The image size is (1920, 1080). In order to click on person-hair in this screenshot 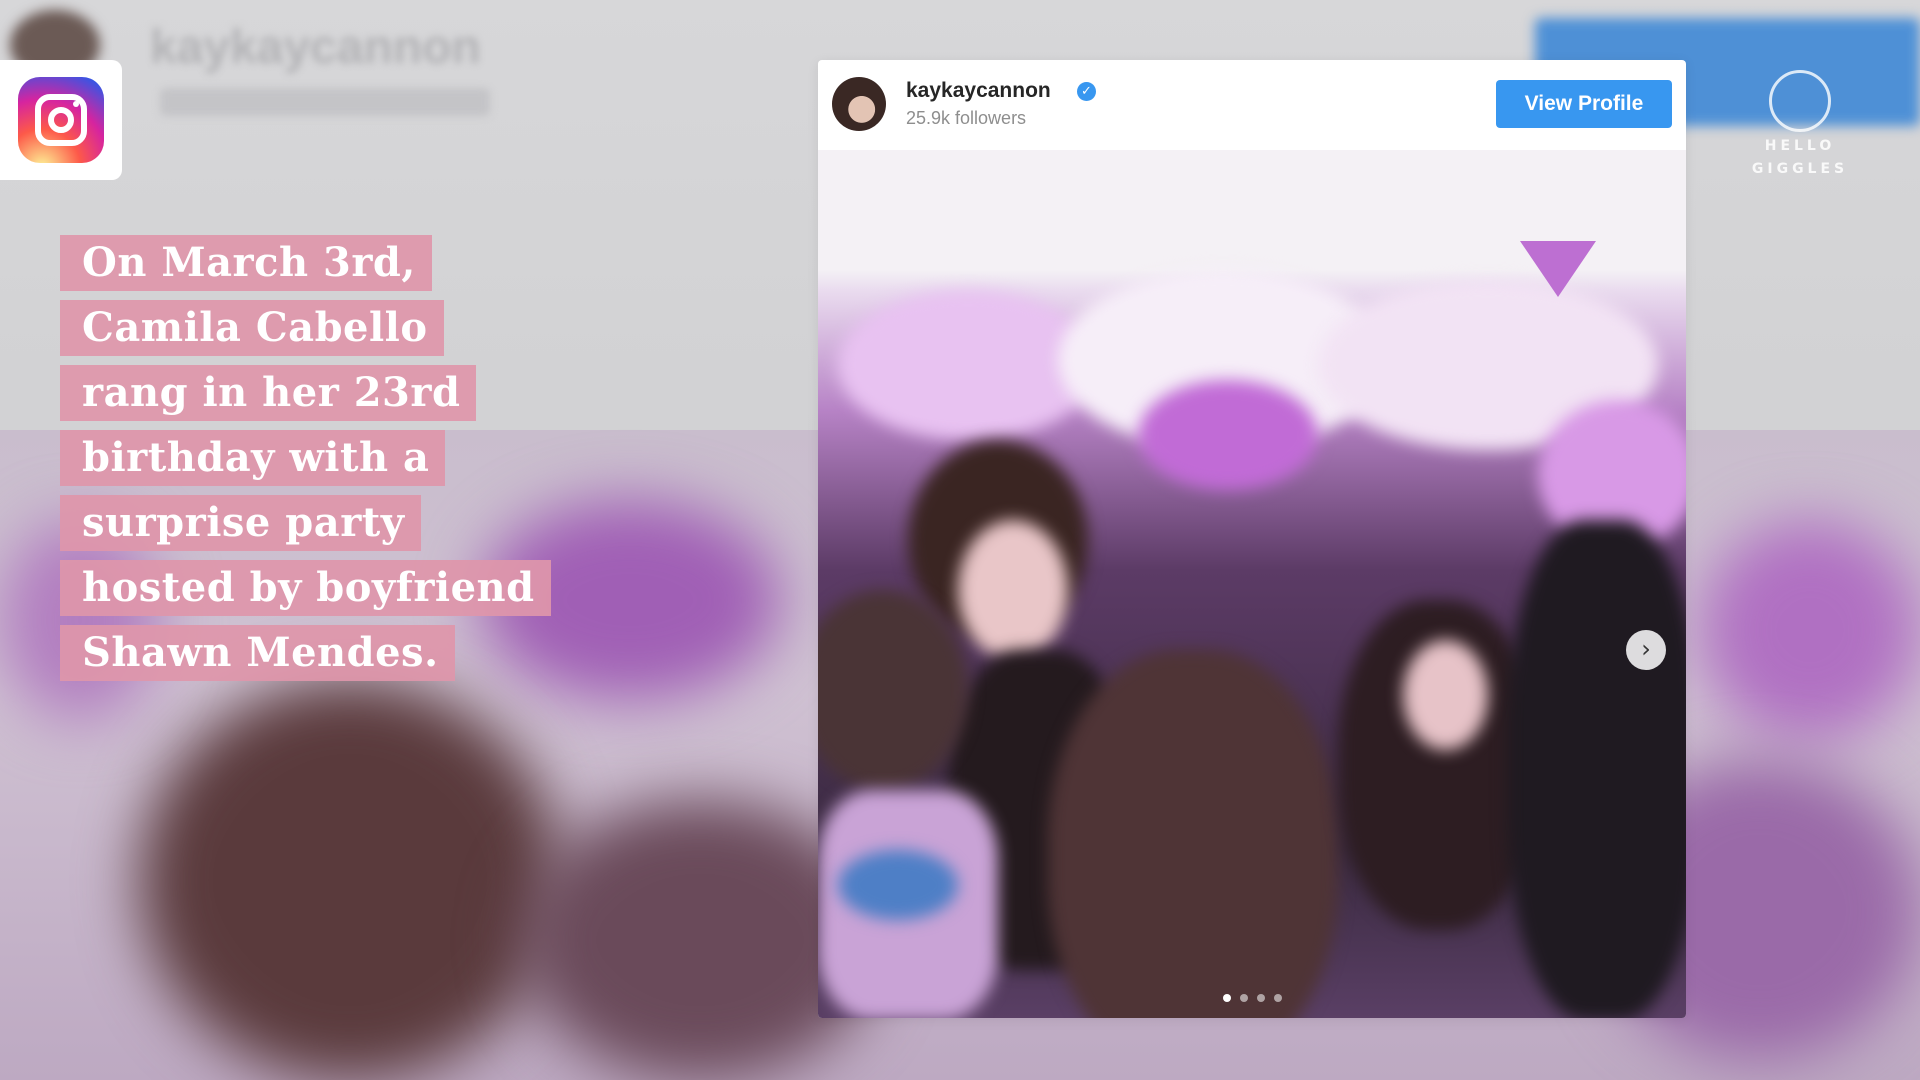, I will do `click(1193, 834)`.